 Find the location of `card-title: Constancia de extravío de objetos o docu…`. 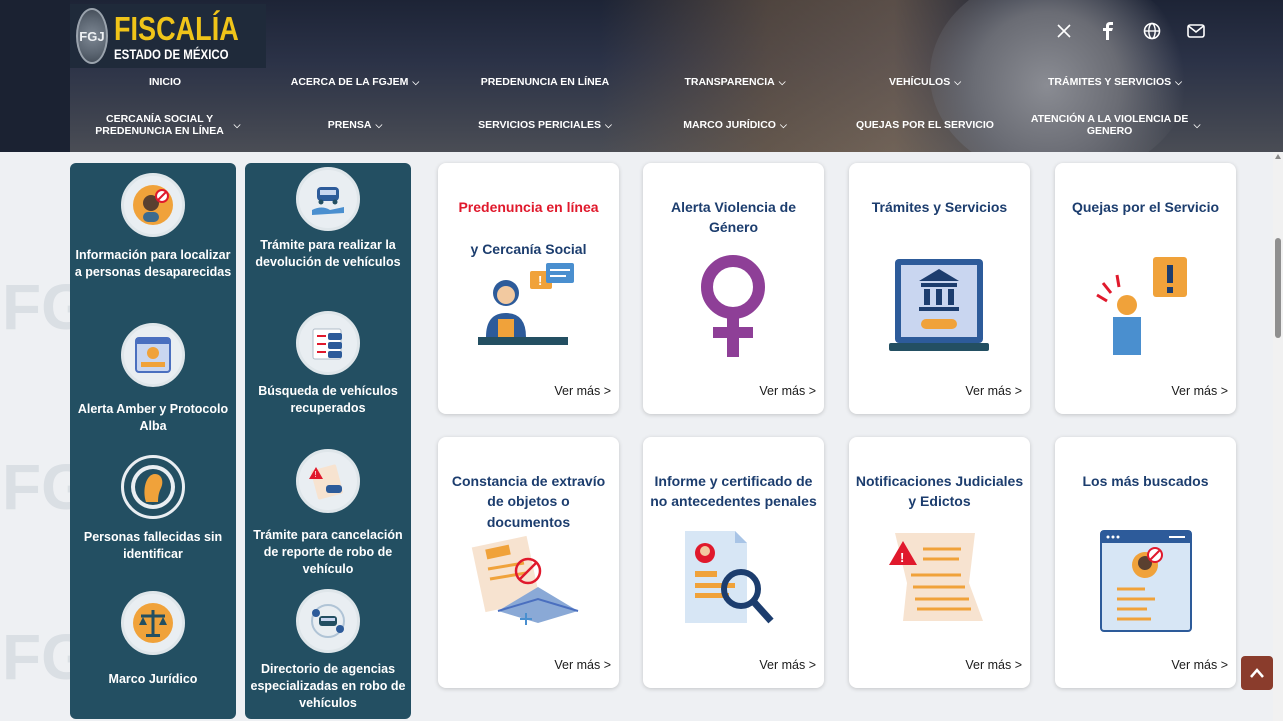

card-title: Constancia de extravío de objetos o docu… is located at coordinates (528, 501).